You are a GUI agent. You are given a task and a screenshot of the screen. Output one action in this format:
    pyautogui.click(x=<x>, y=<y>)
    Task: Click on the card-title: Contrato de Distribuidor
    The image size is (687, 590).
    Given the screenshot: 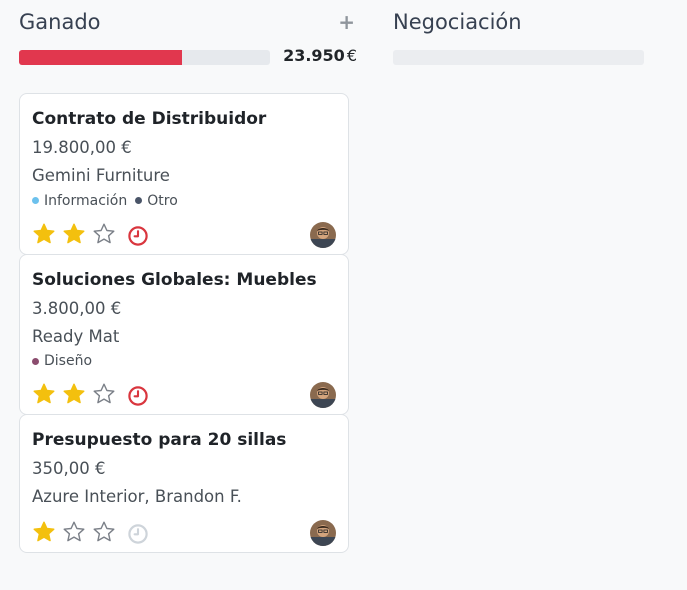 What is the action you would take?
    pyautogui.click(x=149, y=119)
    